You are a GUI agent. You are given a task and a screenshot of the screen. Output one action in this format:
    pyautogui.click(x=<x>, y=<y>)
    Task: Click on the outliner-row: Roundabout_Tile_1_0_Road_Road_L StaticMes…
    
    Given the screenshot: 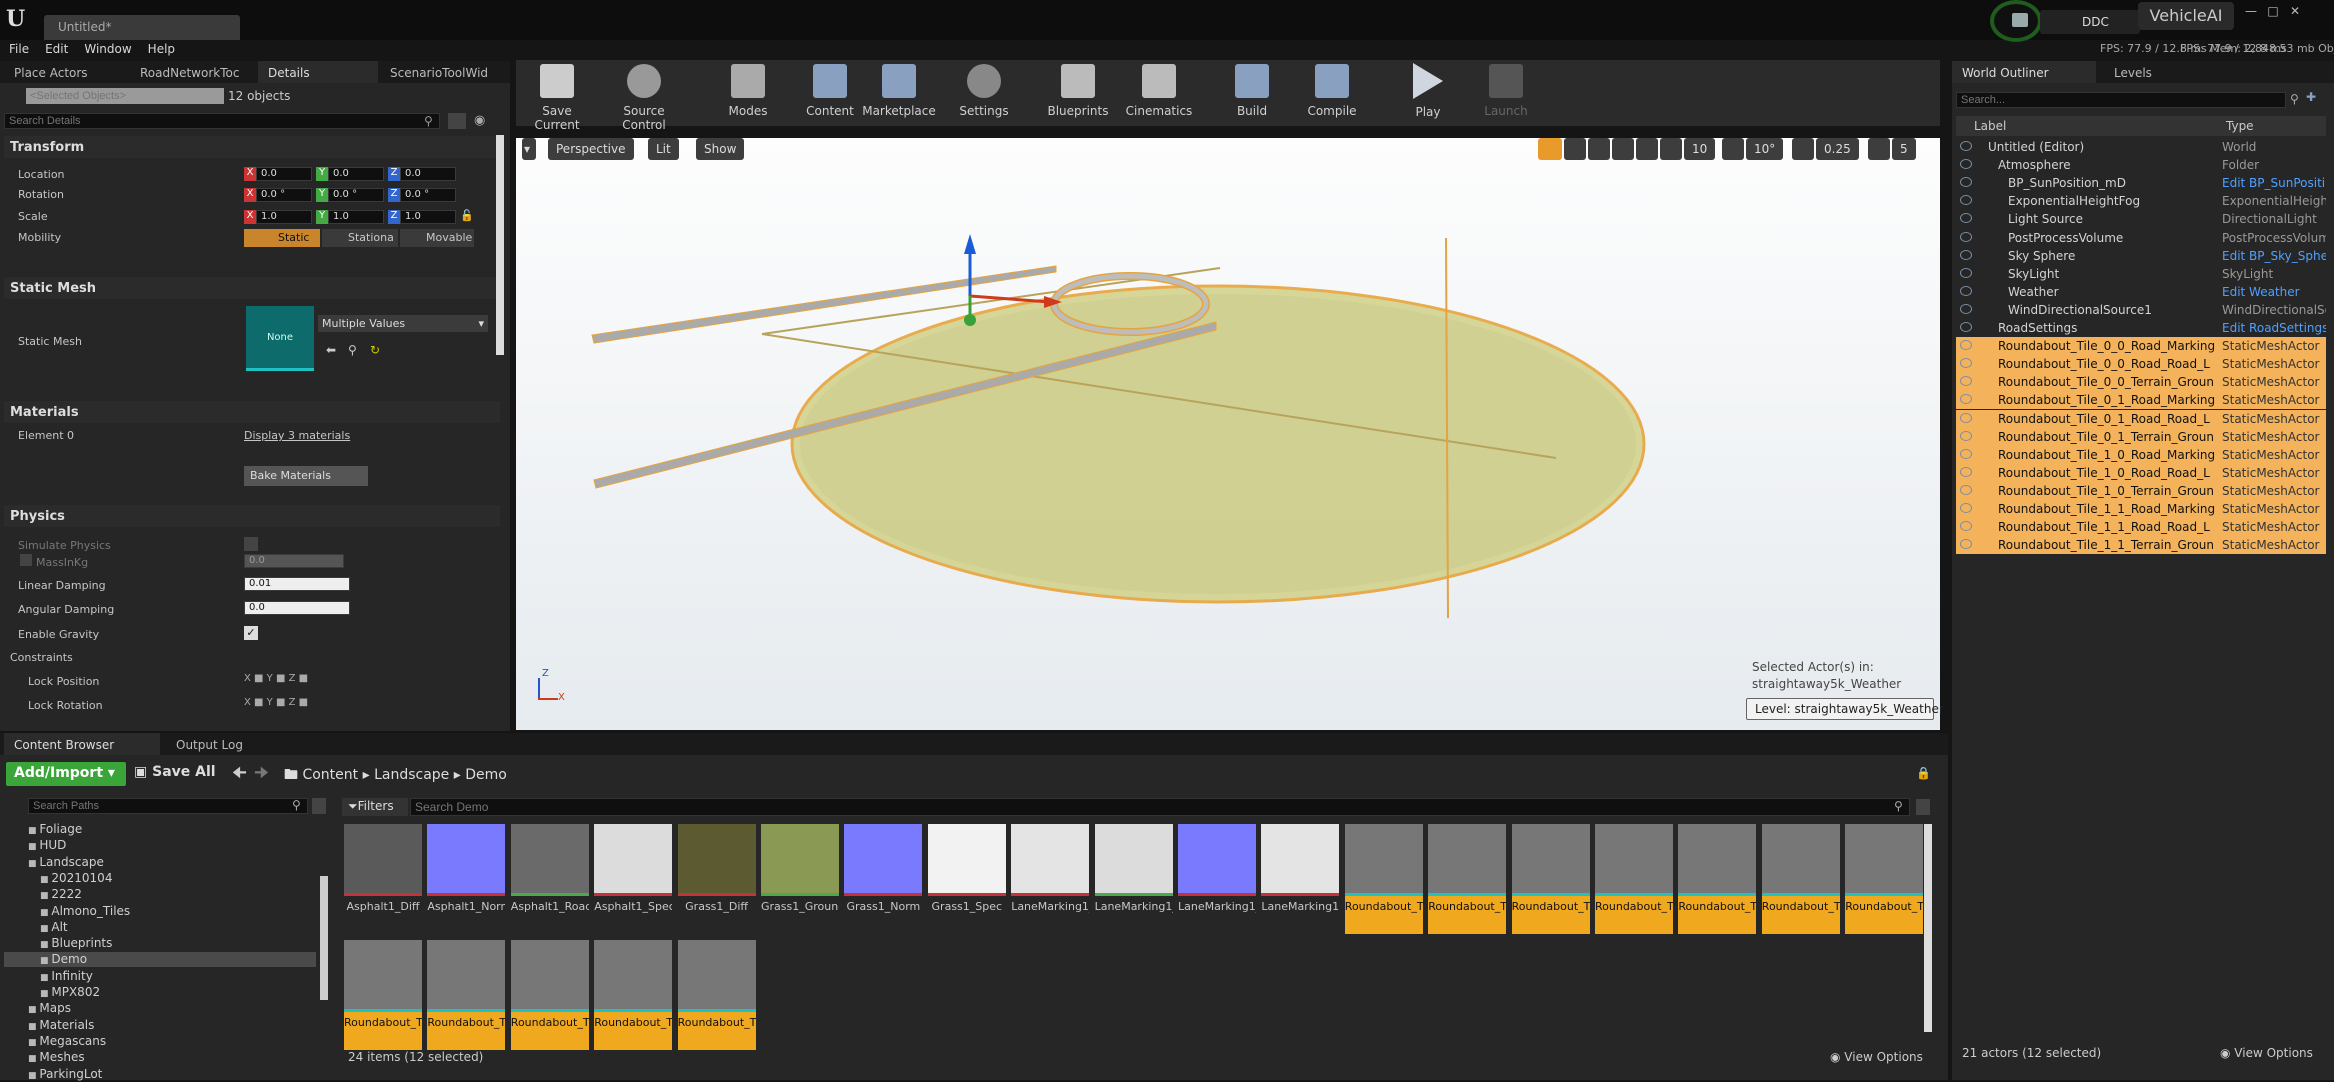 What is the action you would take?
    pyautogui.click(x=2141, y=472)
    